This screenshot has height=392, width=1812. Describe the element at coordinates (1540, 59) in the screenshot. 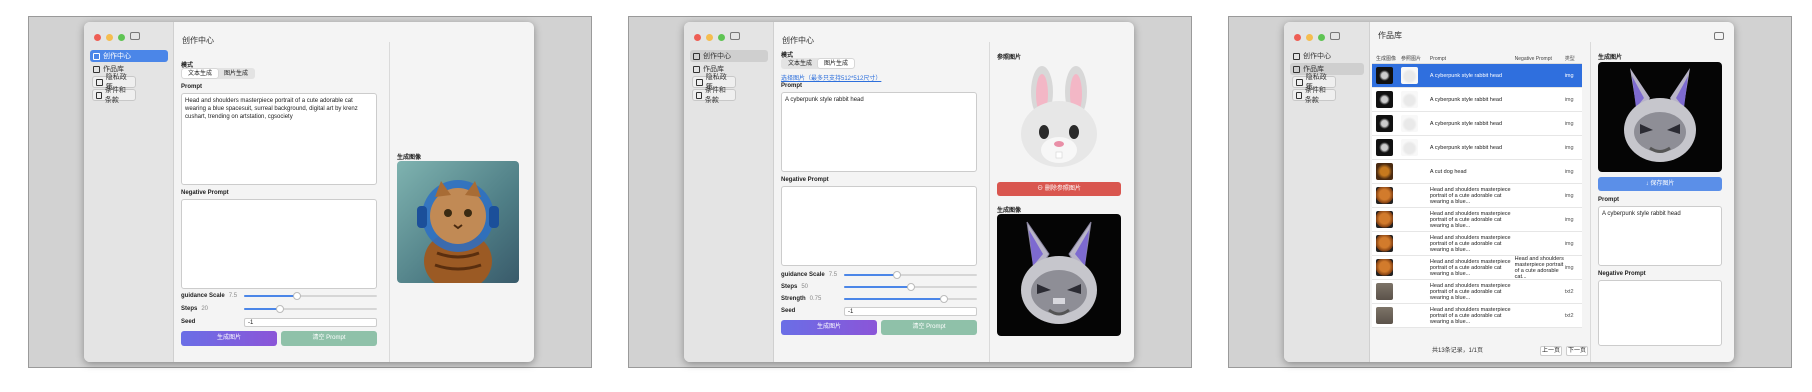

I see `col-negative: Negative Prompt` at that location.